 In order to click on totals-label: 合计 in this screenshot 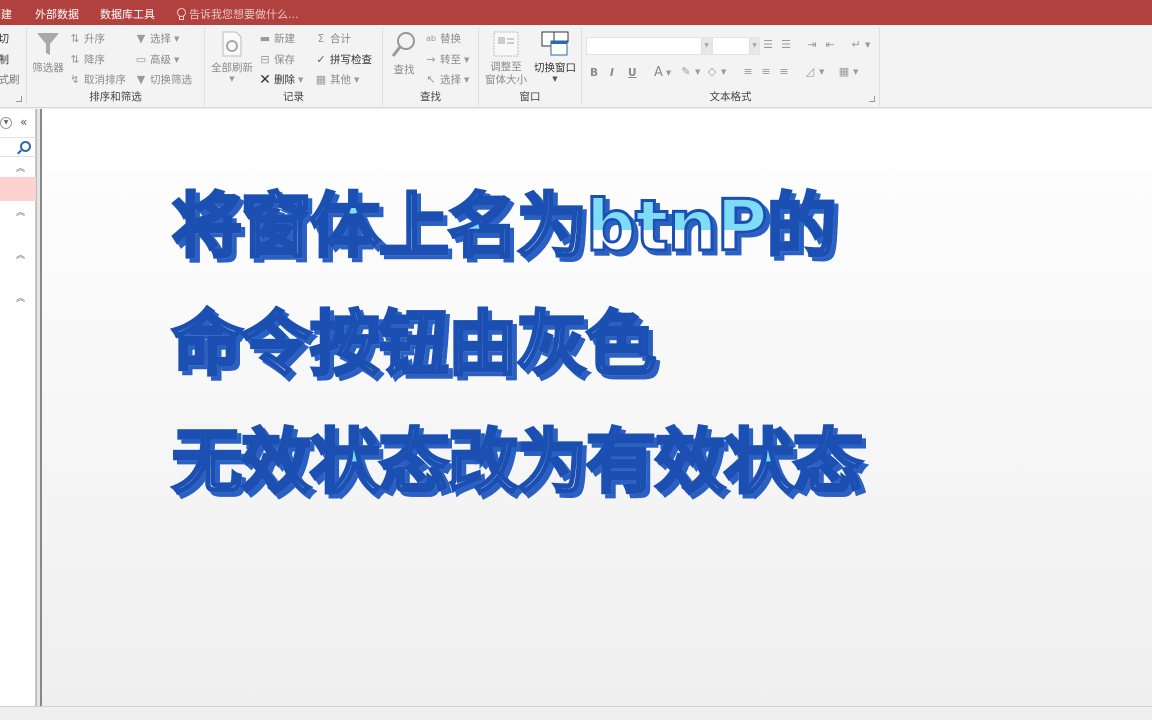, I will do `click(340, 39)`.